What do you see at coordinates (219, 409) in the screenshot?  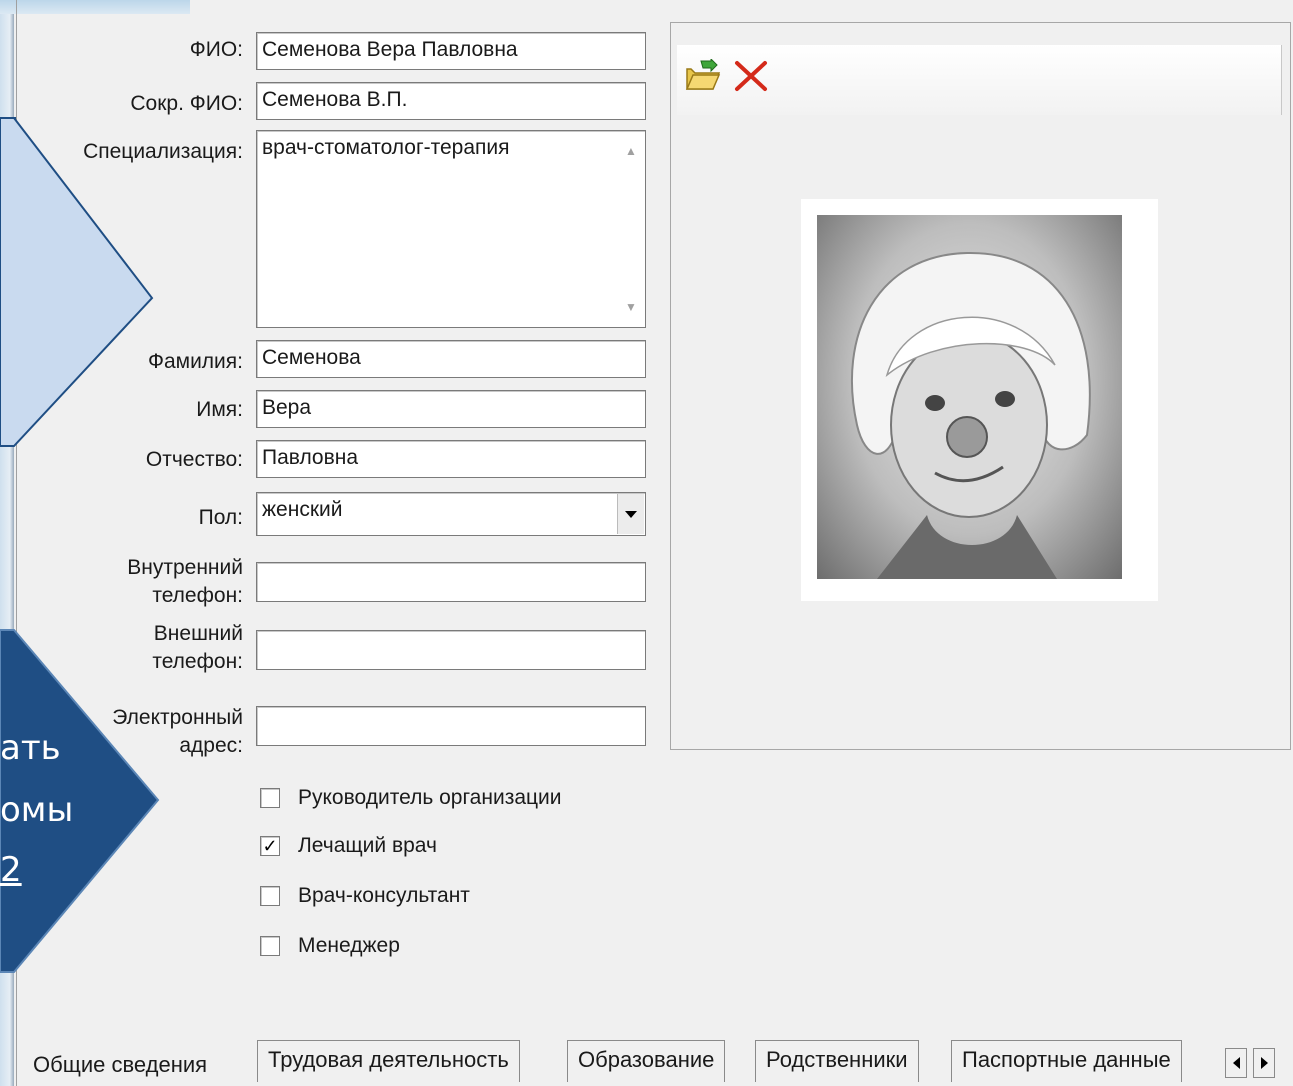 I see `name-label: Имя:` at bounding box center [219, 409].